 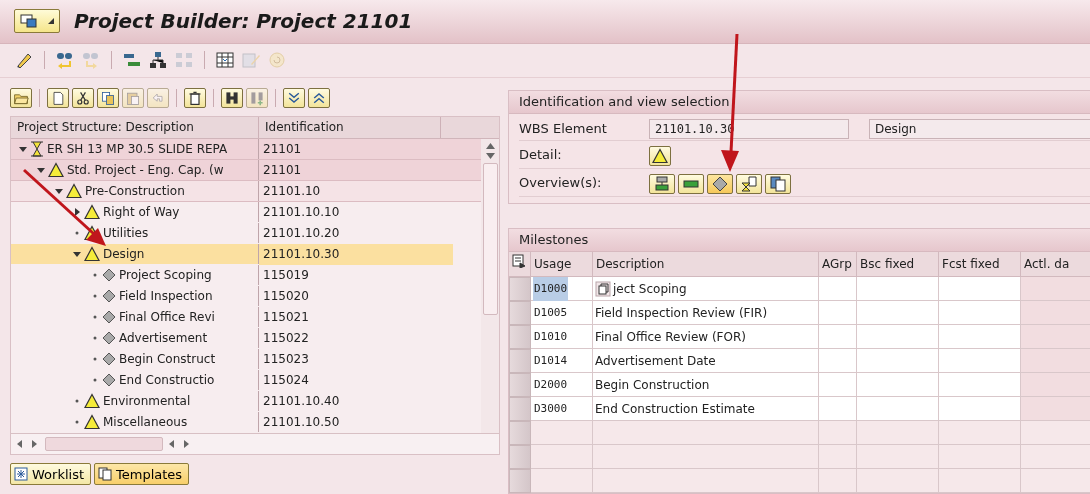 What do you see at coordinates (660, 156) in the screenshot?
I see `detail-button` at bounding box center [660, 156].